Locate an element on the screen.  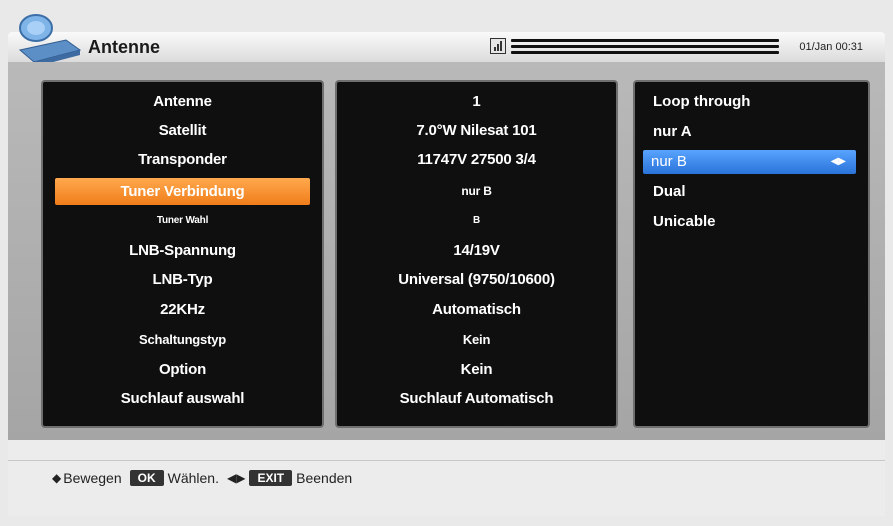
value-lnb-typ: Universal (9750/10600) is located at coordinates (476, 279).